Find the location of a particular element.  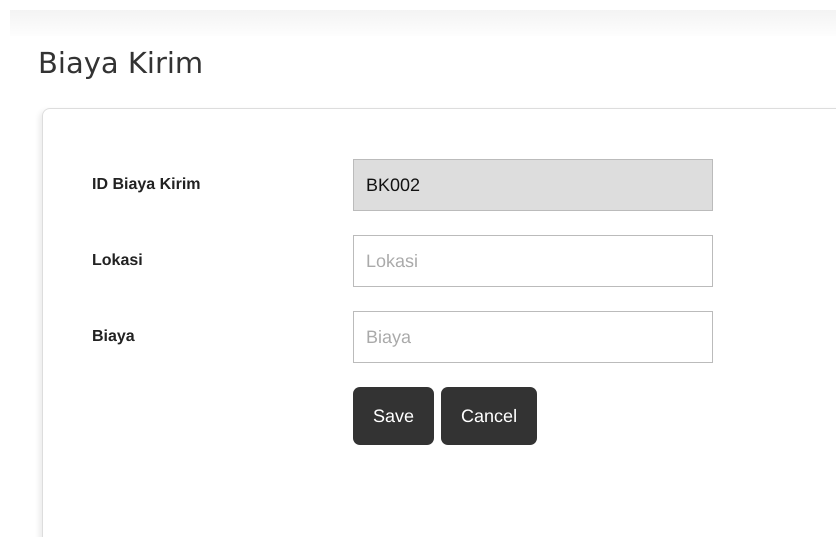

field-label: Biaya is located at coordinates (114, 337).